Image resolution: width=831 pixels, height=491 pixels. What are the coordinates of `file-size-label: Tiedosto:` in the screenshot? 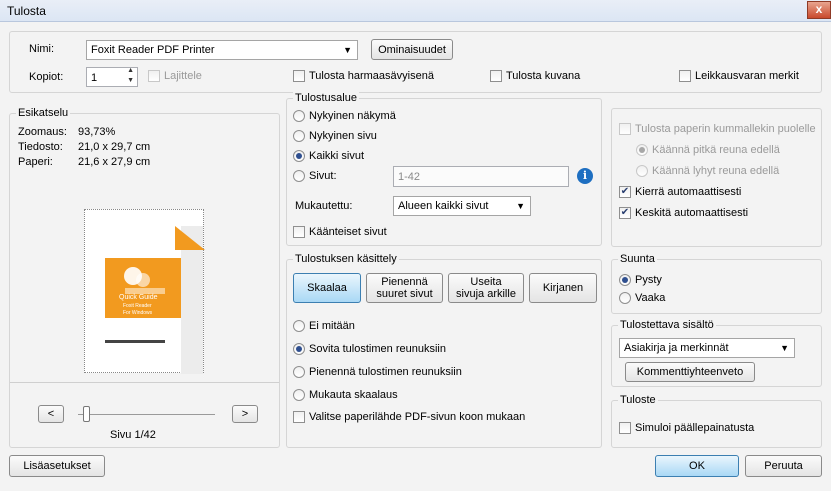 It's located at (40, 147).